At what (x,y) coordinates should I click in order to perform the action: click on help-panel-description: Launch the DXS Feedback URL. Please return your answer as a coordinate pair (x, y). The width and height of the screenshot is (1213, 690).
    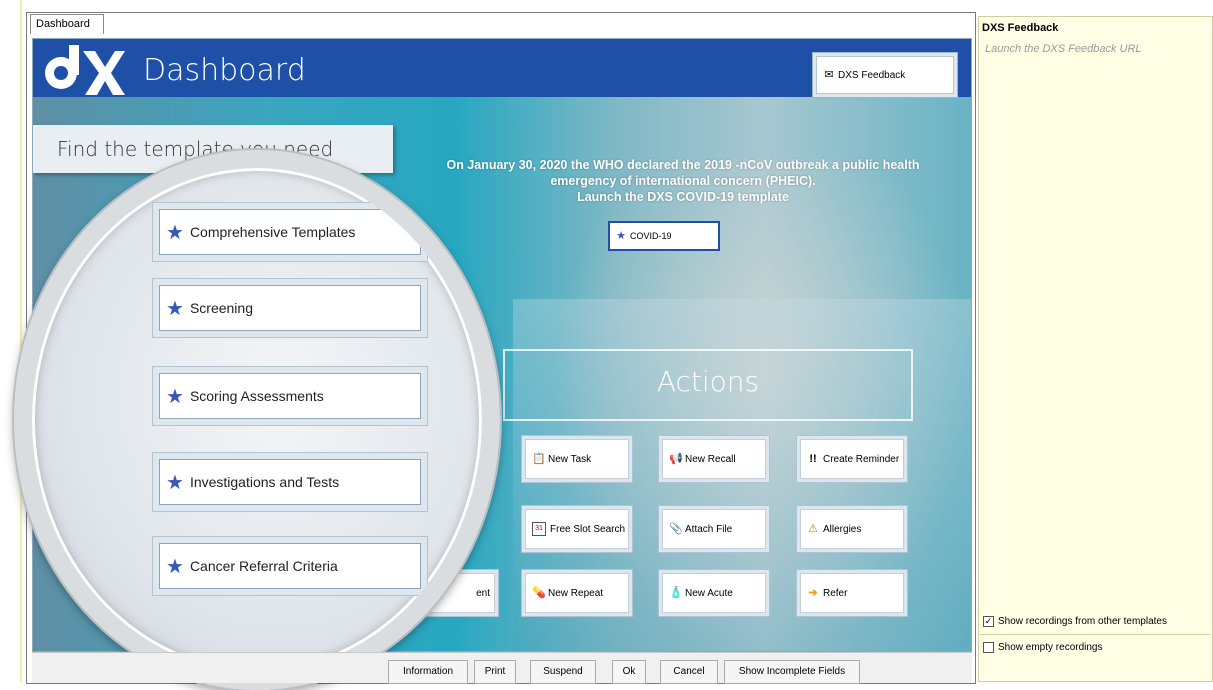
    Looking at the image, I should click on (1063, 49).